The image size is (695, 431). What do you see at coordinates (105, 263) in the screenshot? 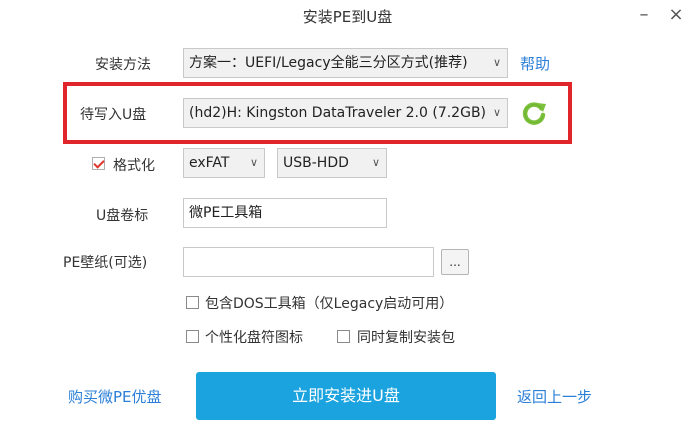
I see `wallpaper-label: PE壁纸(可选)` at bounding box center [105, 263].